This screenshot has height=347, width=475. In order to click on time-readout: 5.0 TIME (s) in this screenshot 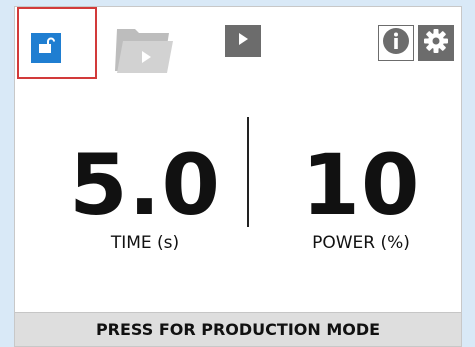, I will do `click(145, 198)`.